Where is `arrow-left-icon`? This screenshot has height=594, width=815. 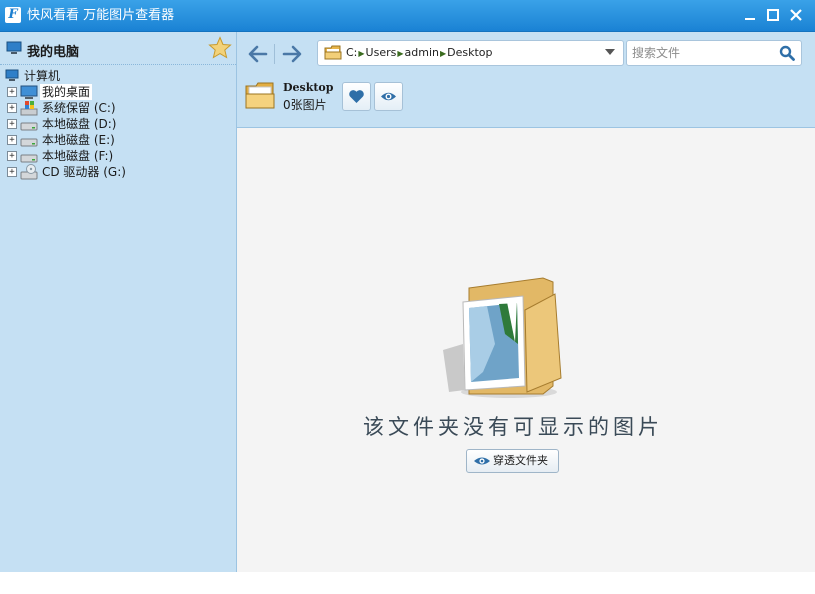
arrow-left-icon is located at coordinates (258, 54).